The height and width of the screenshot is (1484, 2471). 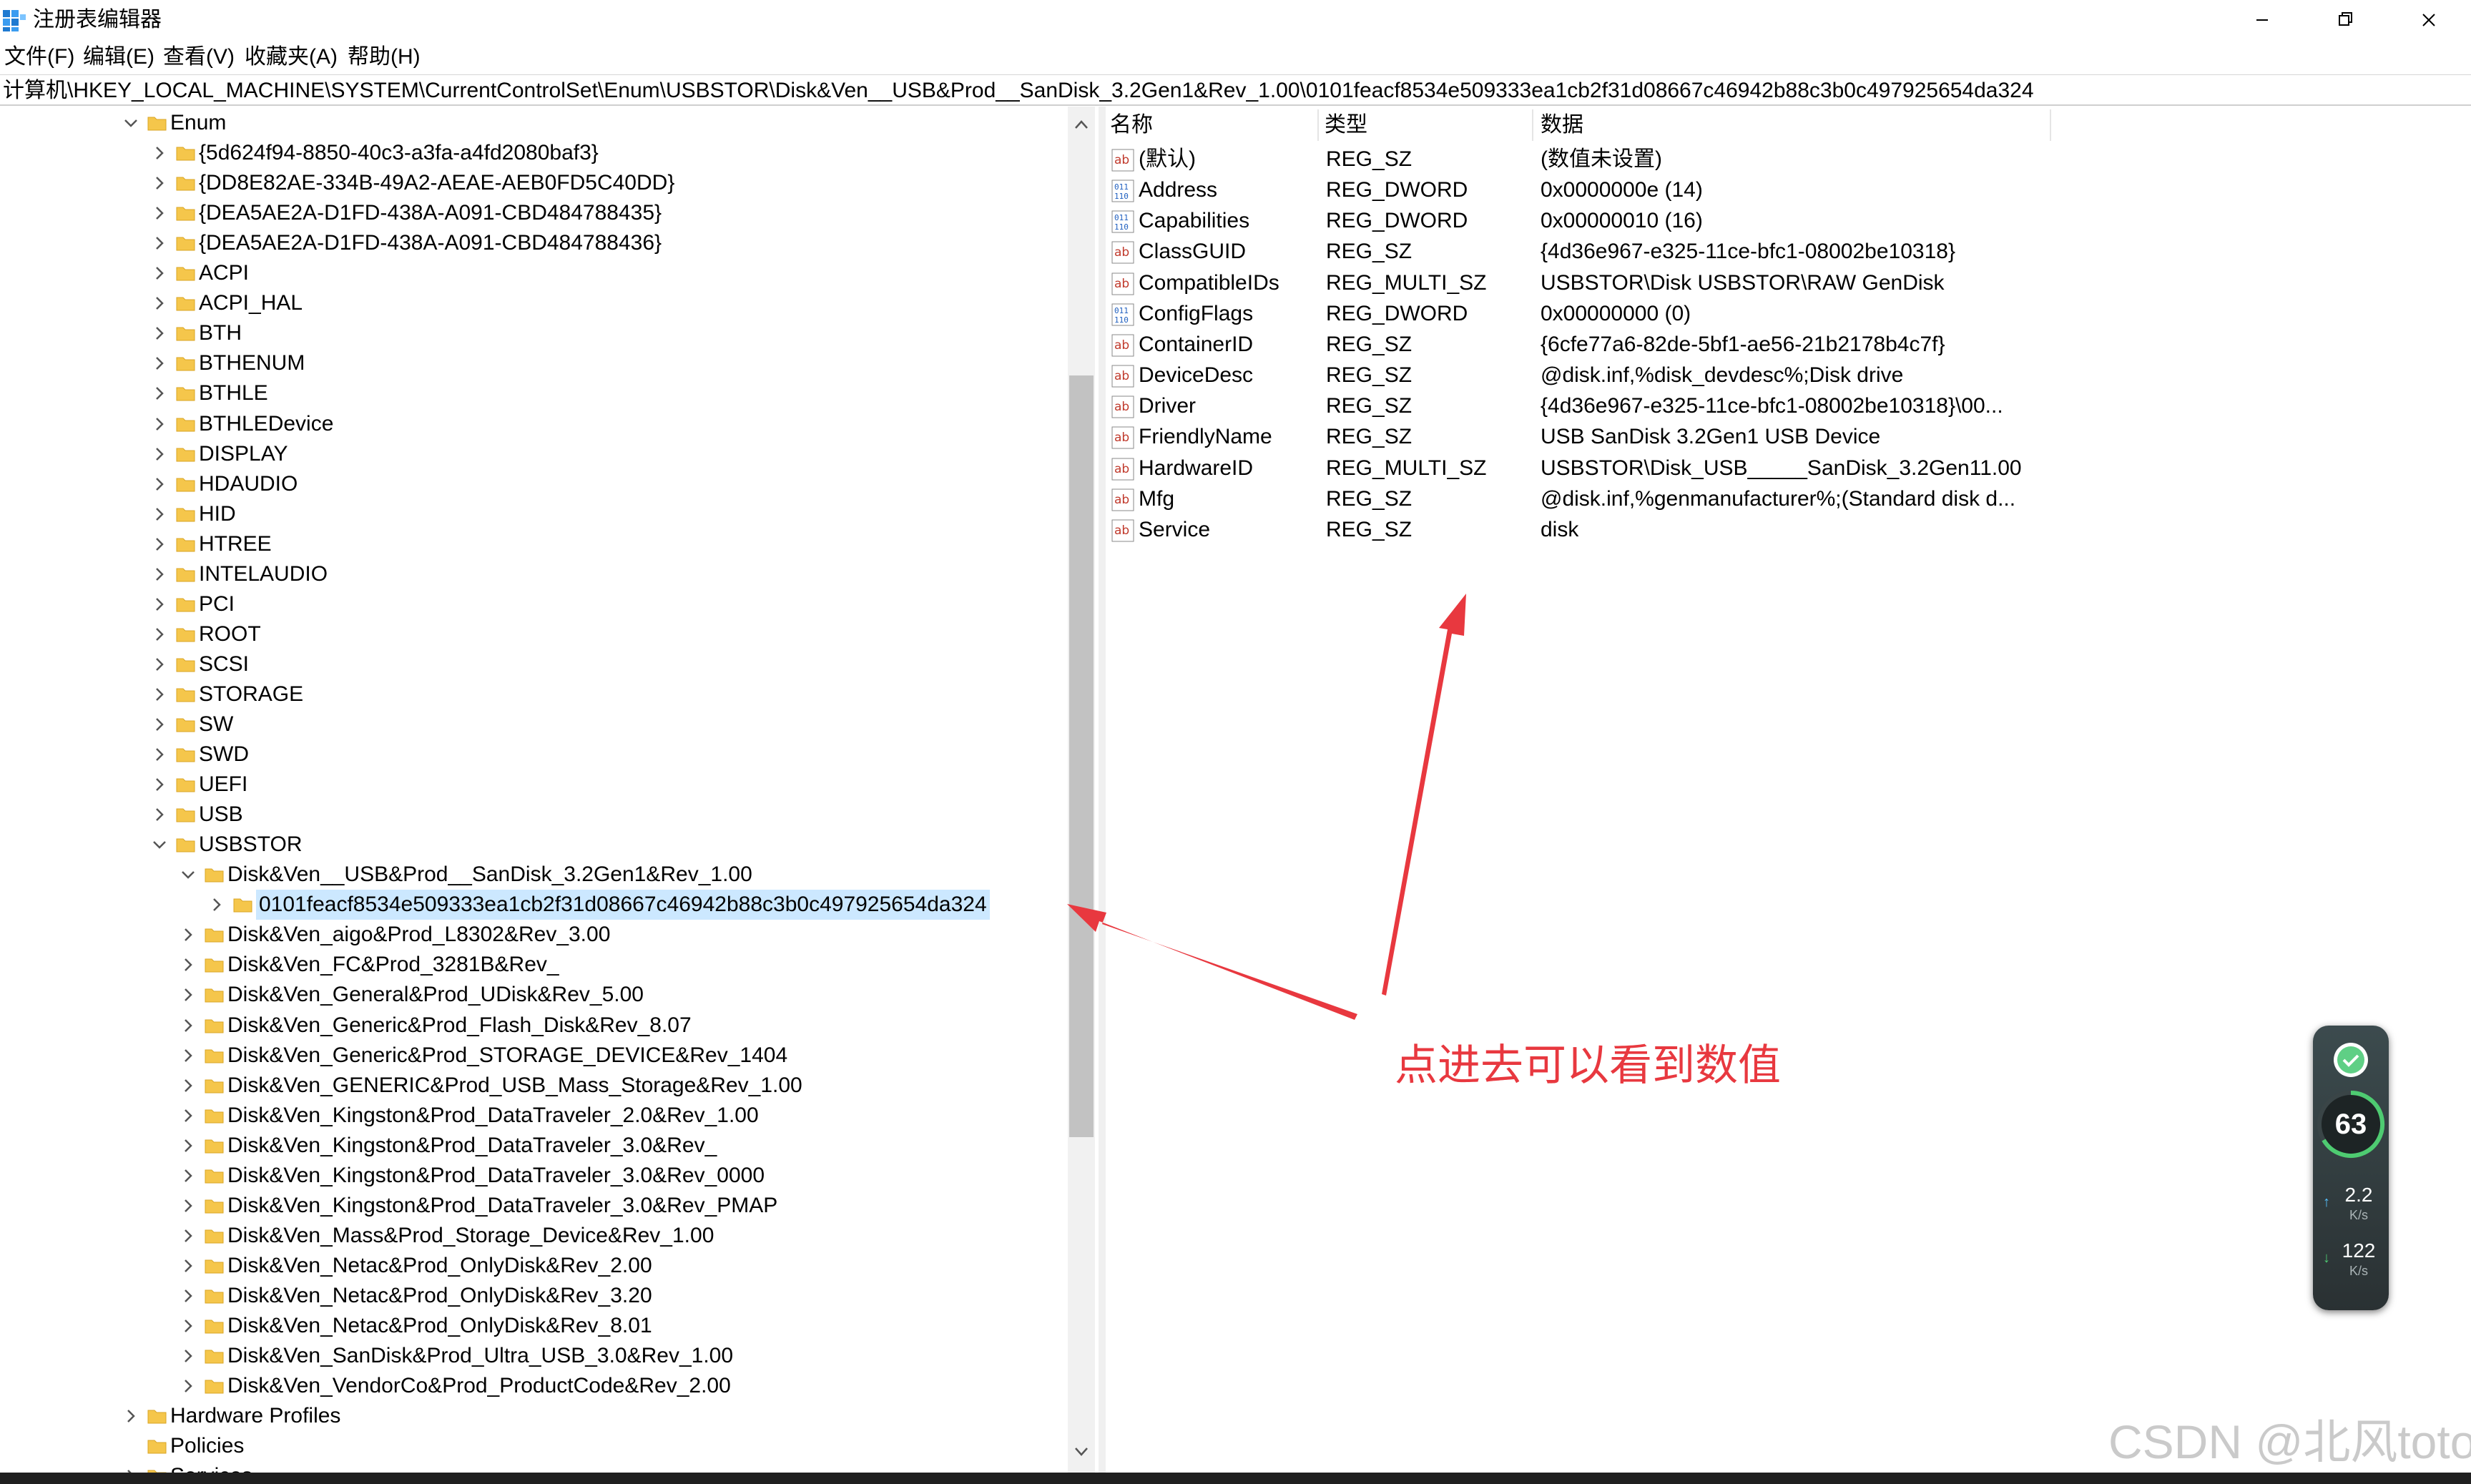 I want to click on tree-node: DISPLAY, so click(x=534, y=454).